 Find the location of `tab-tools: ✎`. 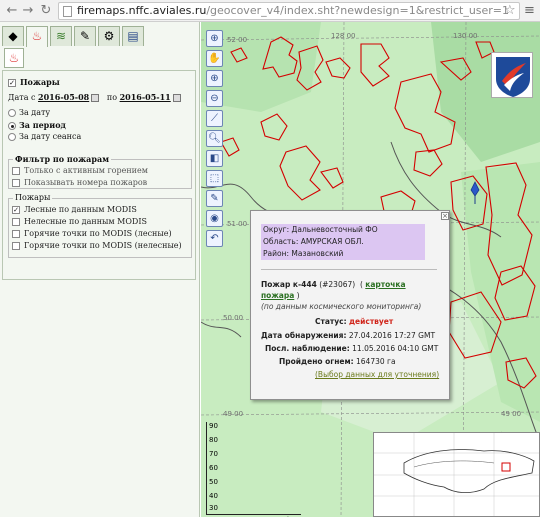

tab-tools: ✎ is located at coordinates (85, 36).